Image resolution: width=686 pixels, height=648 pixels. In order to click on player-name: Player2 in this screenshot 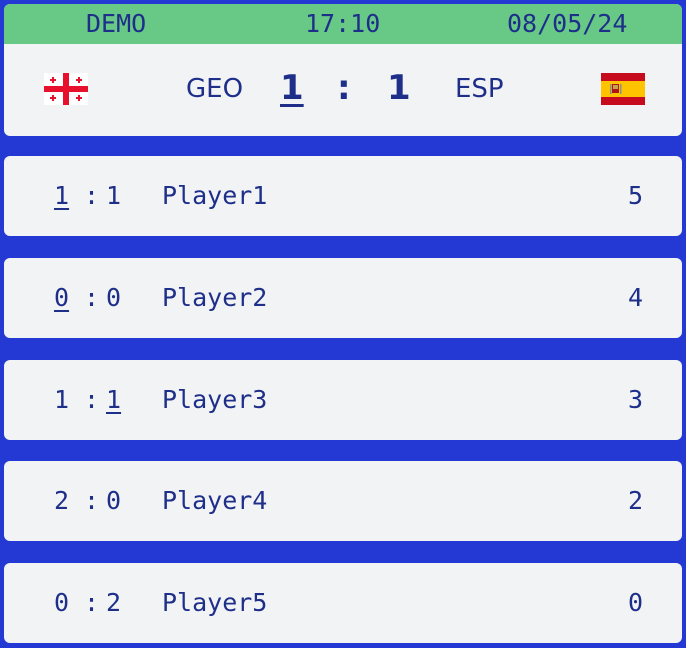, I will do `click(215, 297)`.